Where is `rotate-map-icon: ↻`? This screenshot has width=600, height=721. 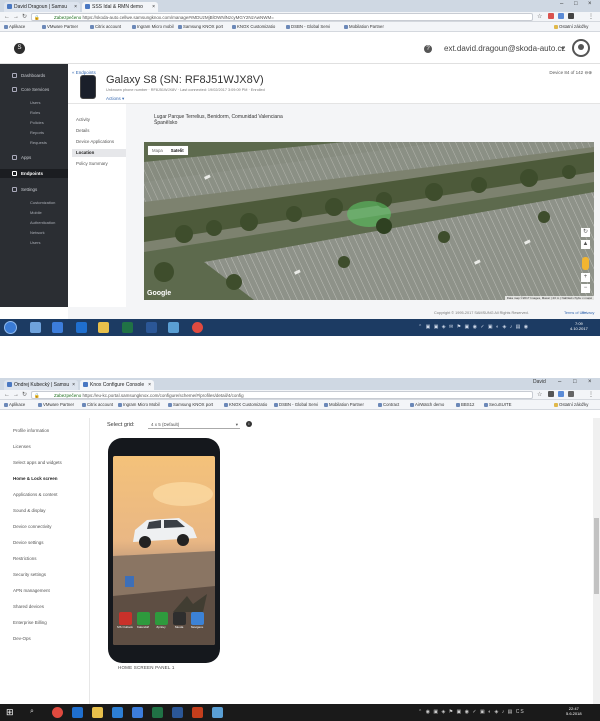
rotate-map-icon: ↻ is located at coordinates (585, 232).